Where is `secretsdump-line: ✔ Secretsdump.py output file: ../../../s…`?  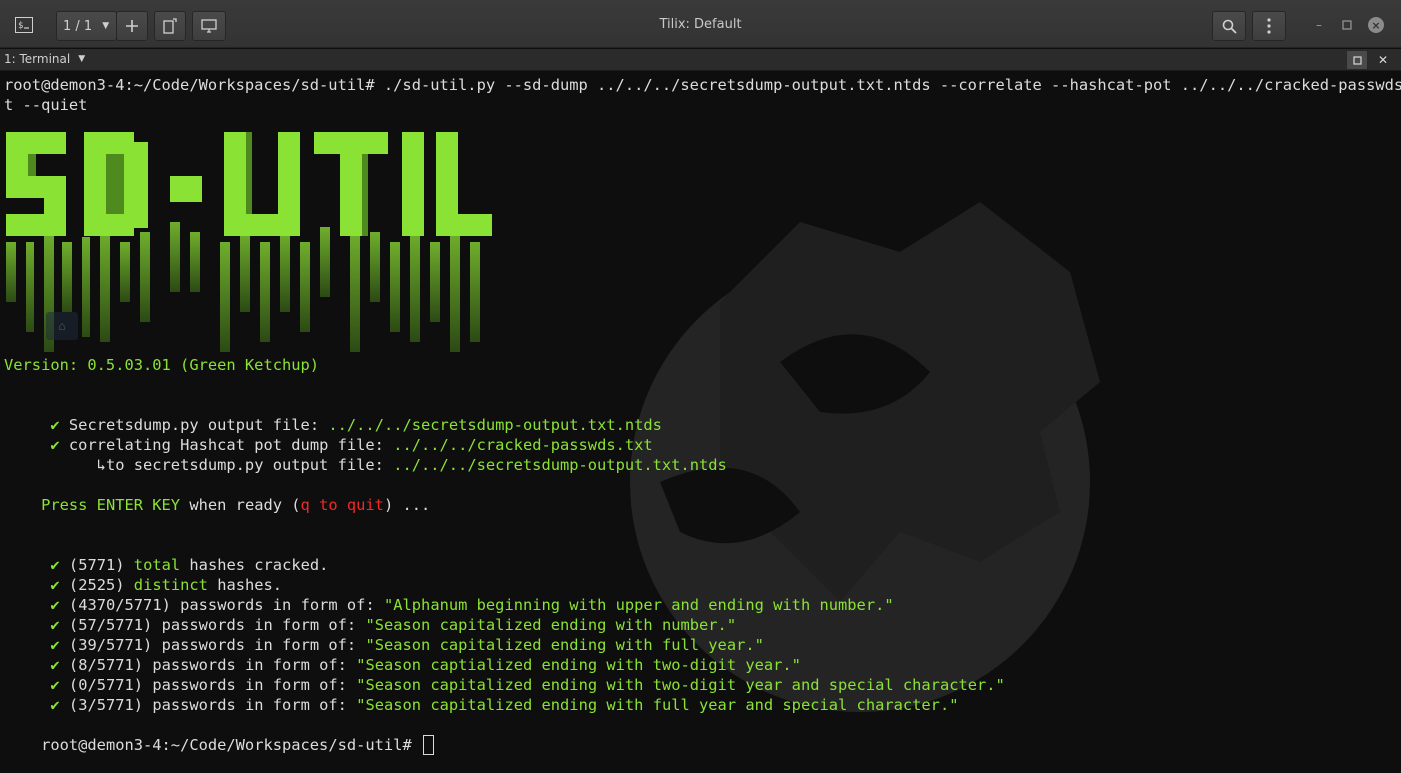
secretsdump-line: ✔ Secretsdump.py output file: ../../../s… is located at coordinates (333, 414).